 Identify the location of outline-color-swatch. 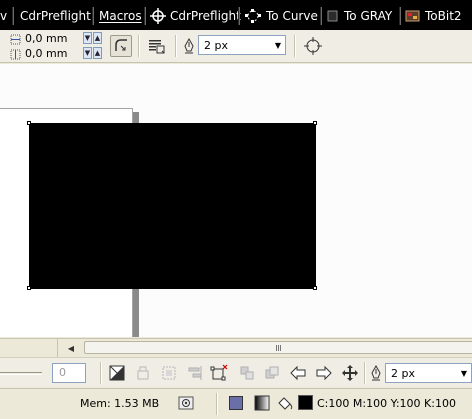
(305, 402).